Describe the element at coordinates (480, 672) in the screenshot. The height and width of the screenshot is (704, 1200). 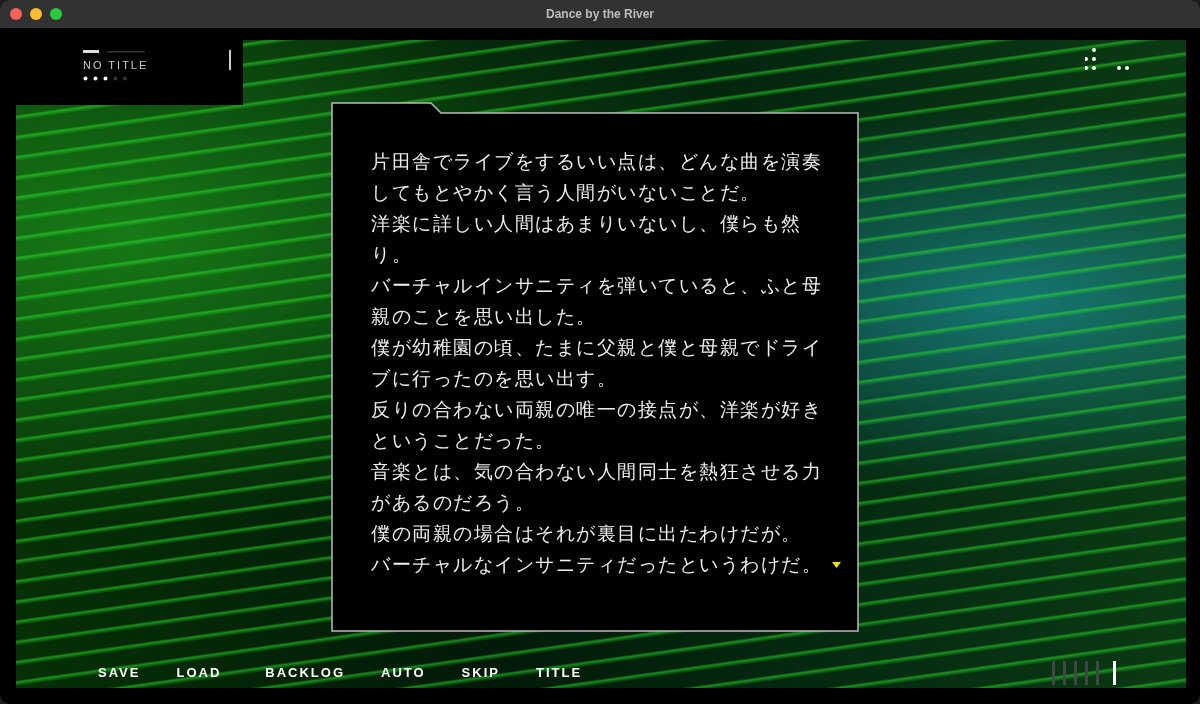
I see `menu-button: SKIP` at that location.